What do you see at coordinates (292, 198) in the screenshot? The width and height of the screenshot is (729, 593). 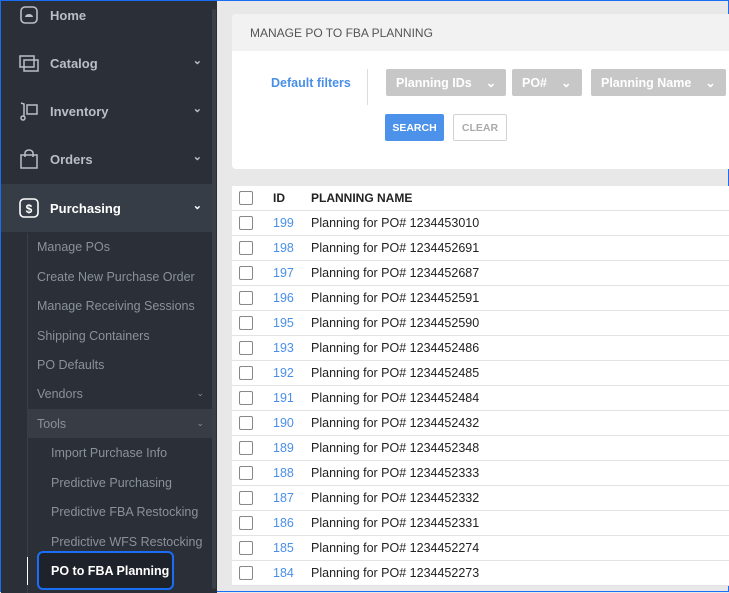 I see `column-header-id: ID` at bounding box center [292, 198].